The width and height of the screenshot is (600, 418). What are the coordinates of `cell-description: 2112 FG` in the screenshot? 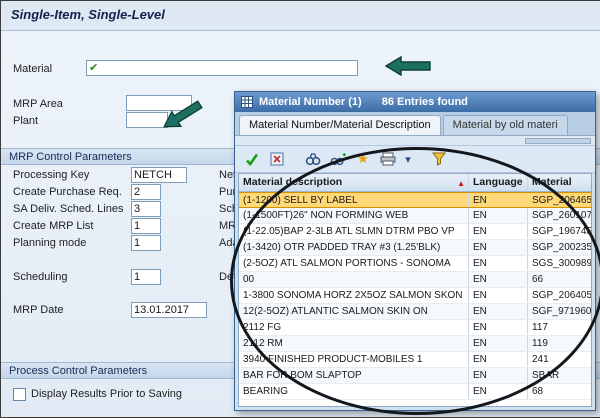 It's located at (353, 327).